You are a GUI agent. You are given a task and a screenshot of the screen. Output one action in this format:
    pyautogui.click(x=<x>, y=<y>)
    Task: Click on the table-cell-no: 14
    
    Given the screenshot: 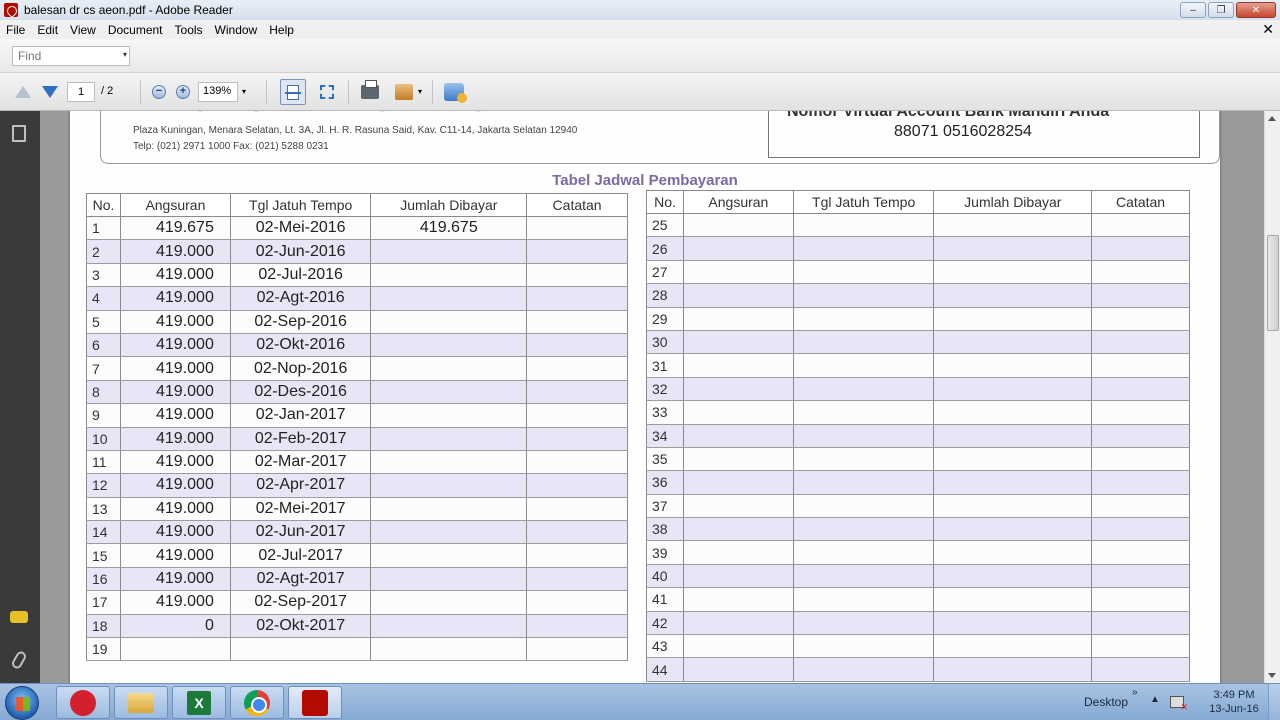 What is the action you would take?
    pyautogui.click(x=103, y=532)
    